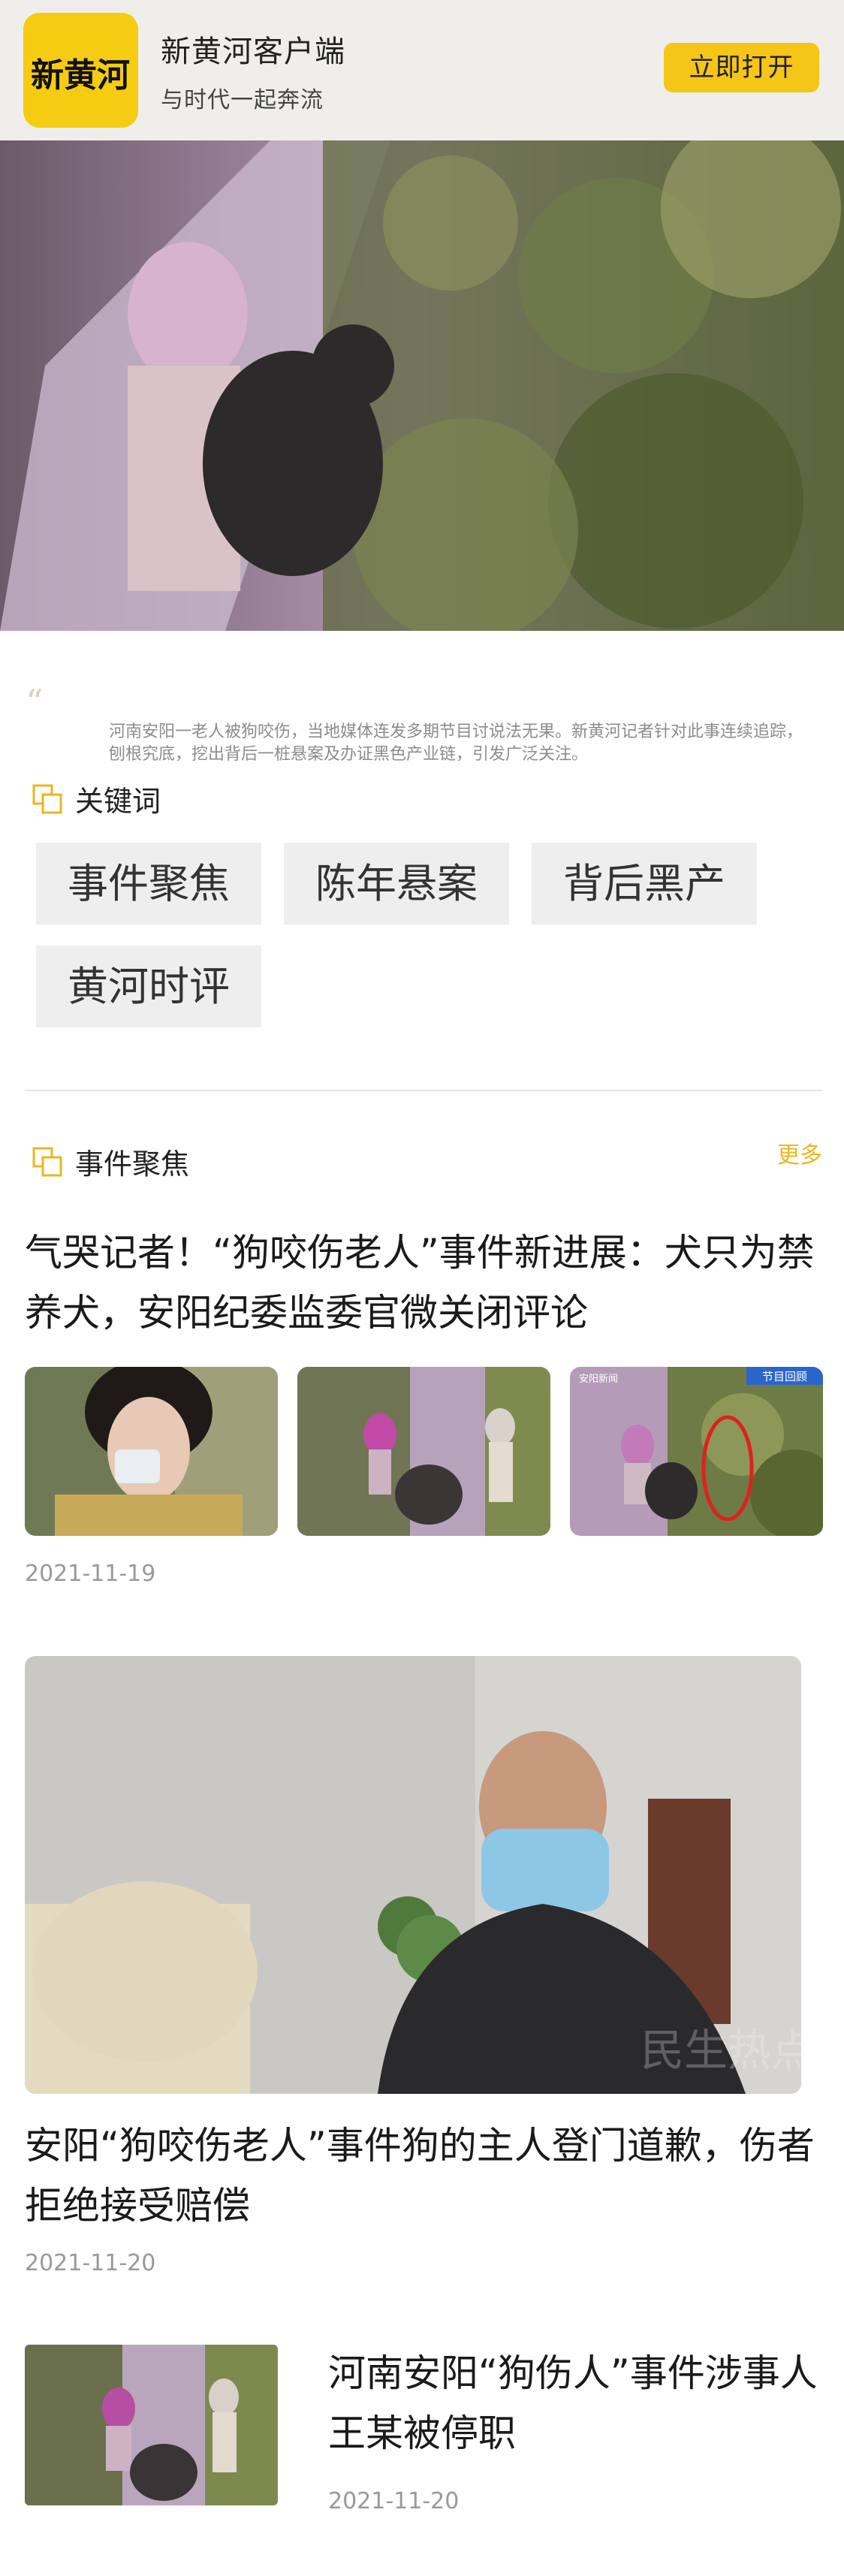  I want to click on keyword-tag: 黄河时评, so click(149, 987).